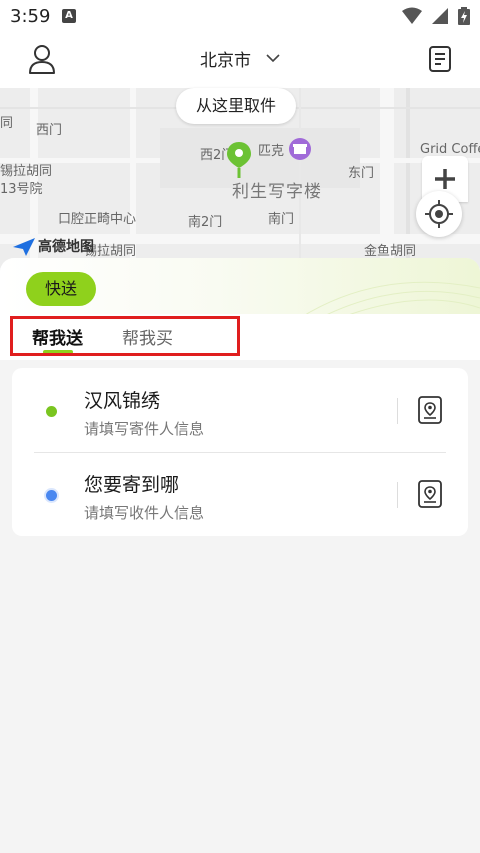  I want to click on crosshair-icon, so click(439, 214).